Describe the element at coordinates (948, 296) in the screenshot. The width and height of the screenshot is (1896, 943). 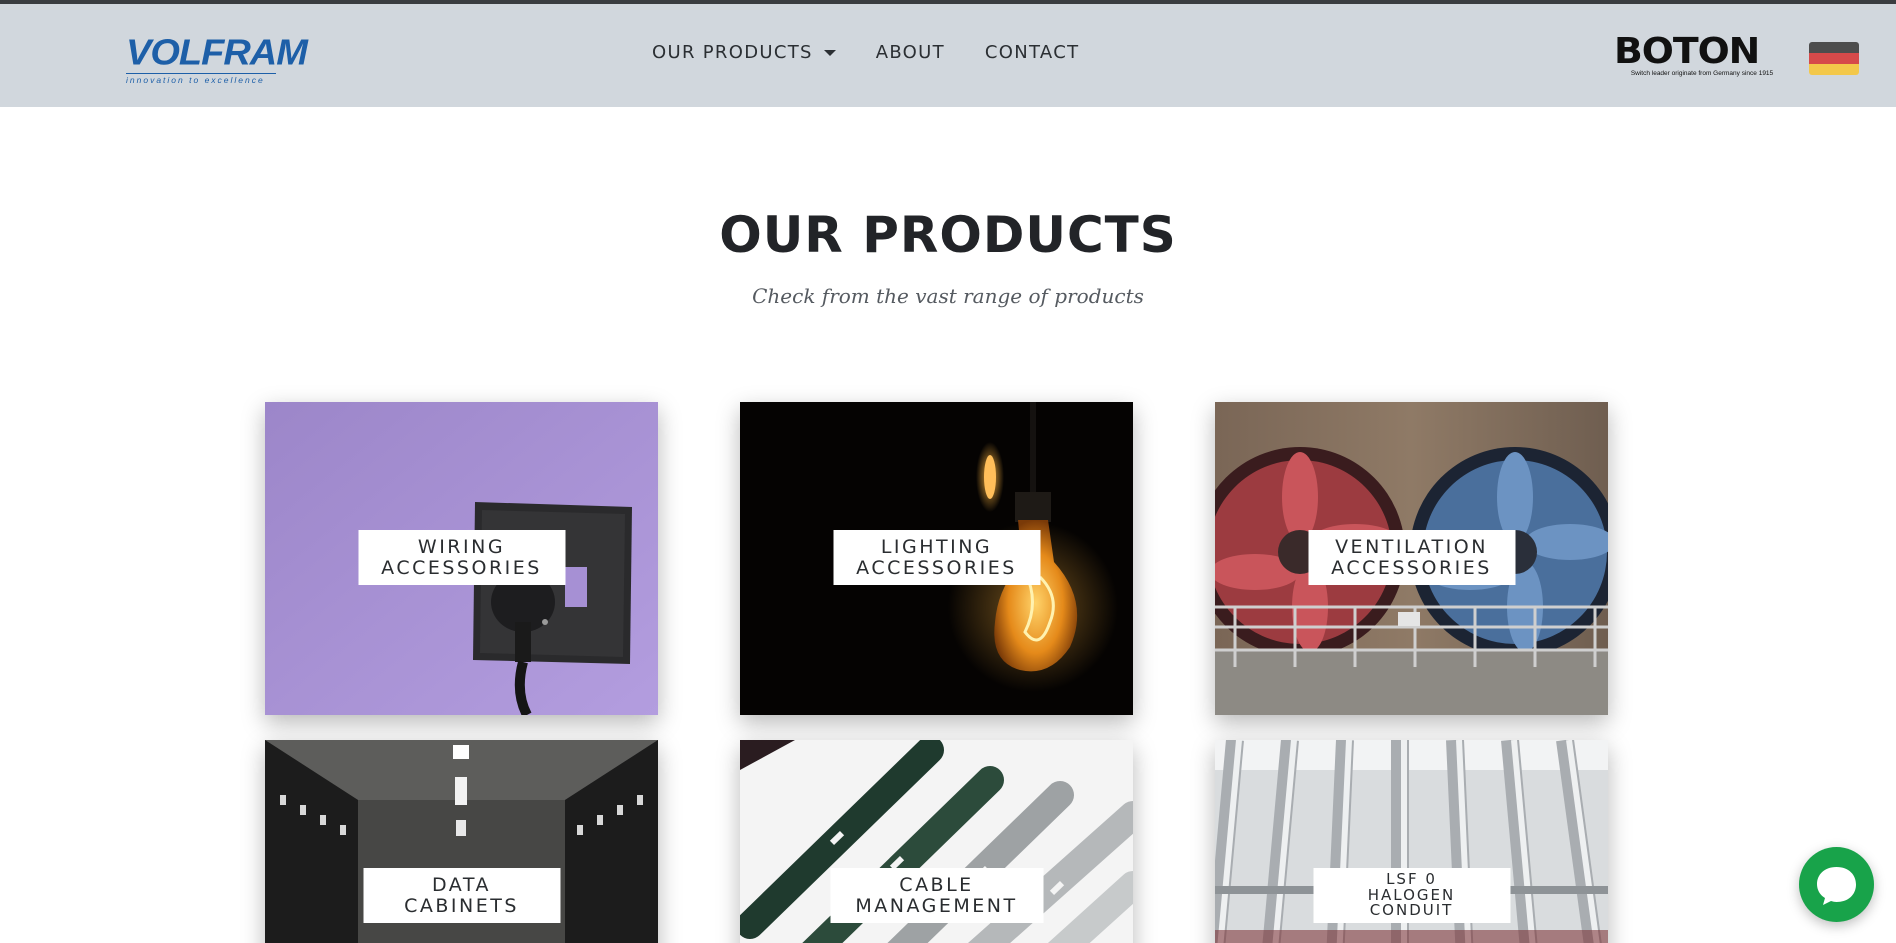
I see `page-subtitle: Check from the vast range of products` at that location.